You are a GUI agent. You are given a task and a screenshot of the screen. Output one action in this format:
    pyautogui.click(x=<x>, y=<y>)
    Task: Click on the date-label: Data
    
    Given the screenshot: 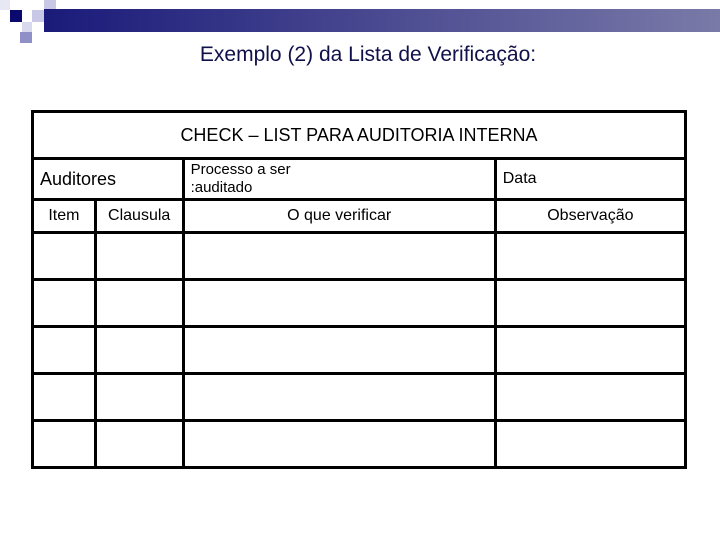 What is the action you would take?
    pyautogui.click(x=519, y=178)
    